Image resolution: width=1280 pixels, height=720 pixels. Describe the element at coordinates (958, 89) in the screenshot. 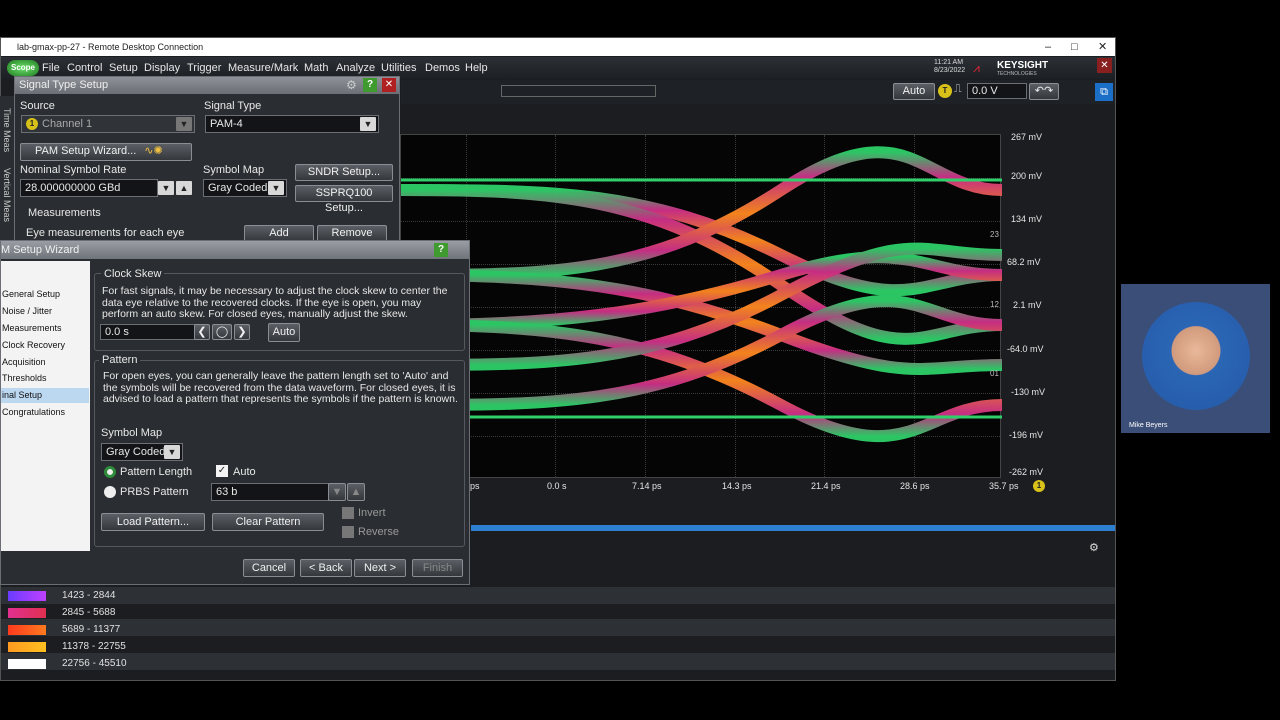

I see `trigger-edge-icon: ⎍` at that location.